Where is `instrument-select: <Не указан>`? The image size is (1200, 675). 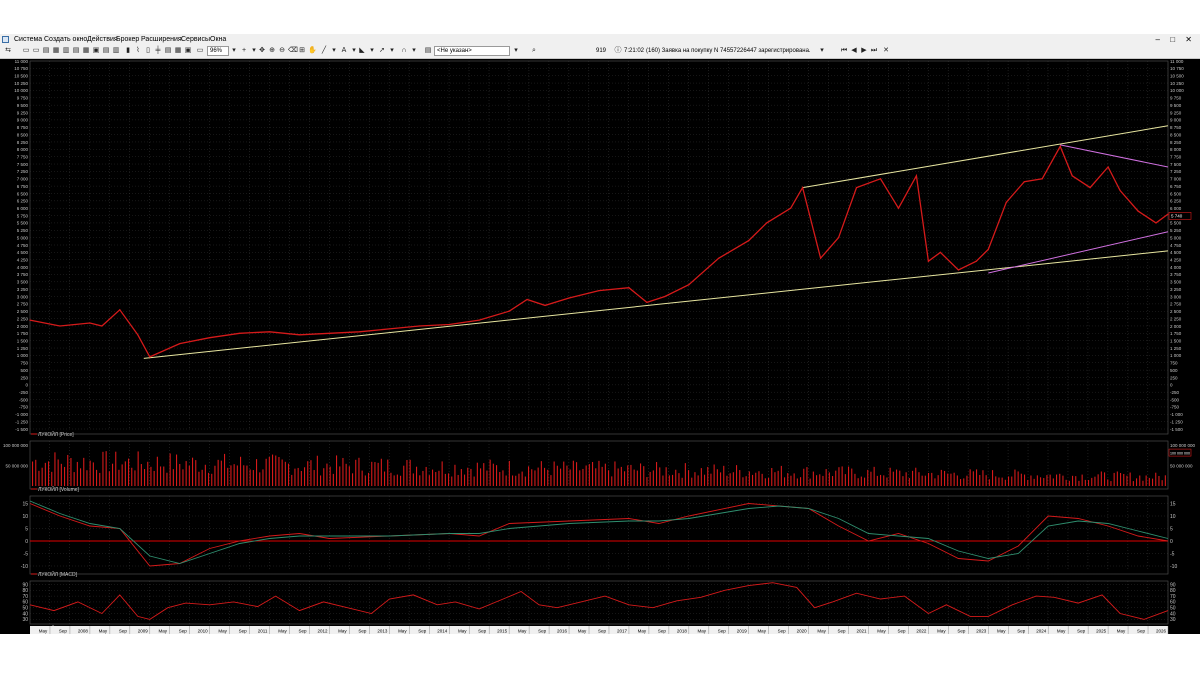
instrument-select: <Не указан> is located at coordinates (472, 51).